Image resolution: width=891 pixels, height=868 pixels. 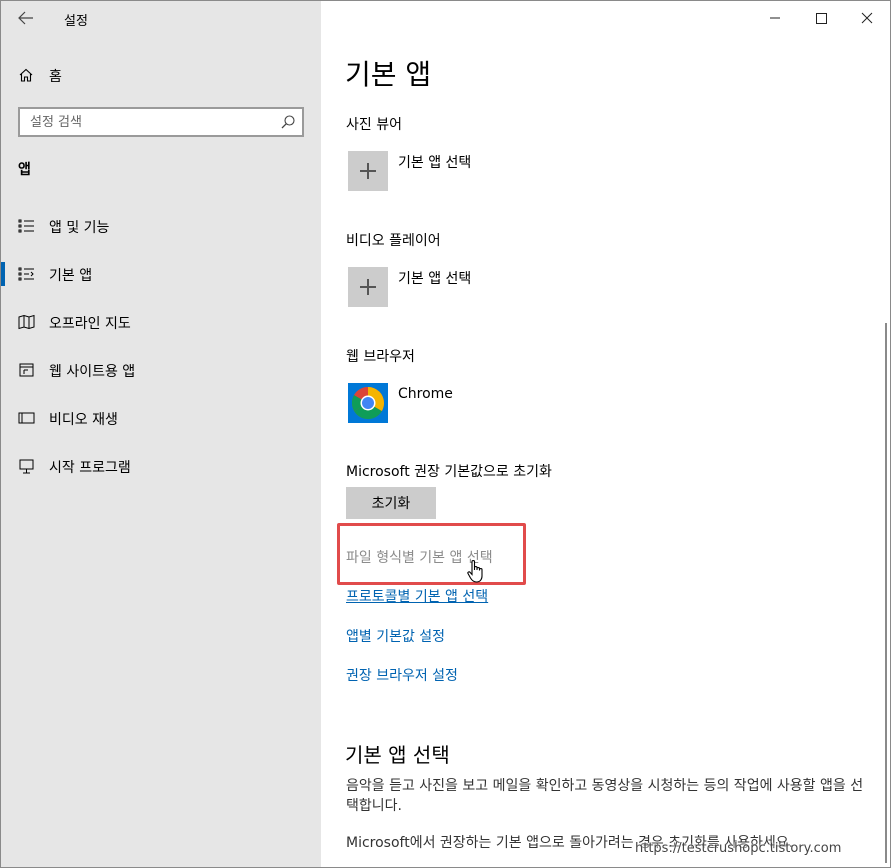 What do you see at coordinates (26, 322) in the screenshot?
I see `offline-maps-icon` at bounding box center [26, 322].